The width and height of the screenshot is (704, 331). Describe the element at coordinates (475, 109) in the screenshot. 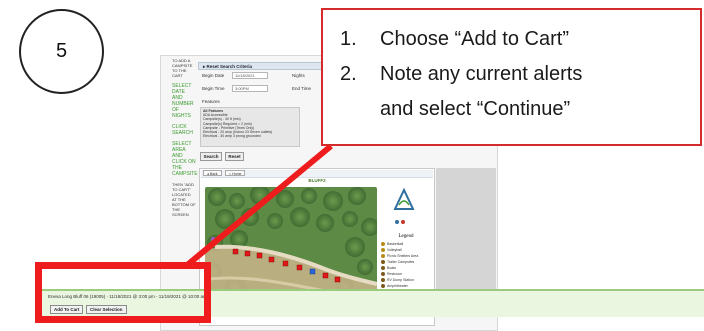

I see `callout-item2-text-line2: and select “Continue”` at that location.